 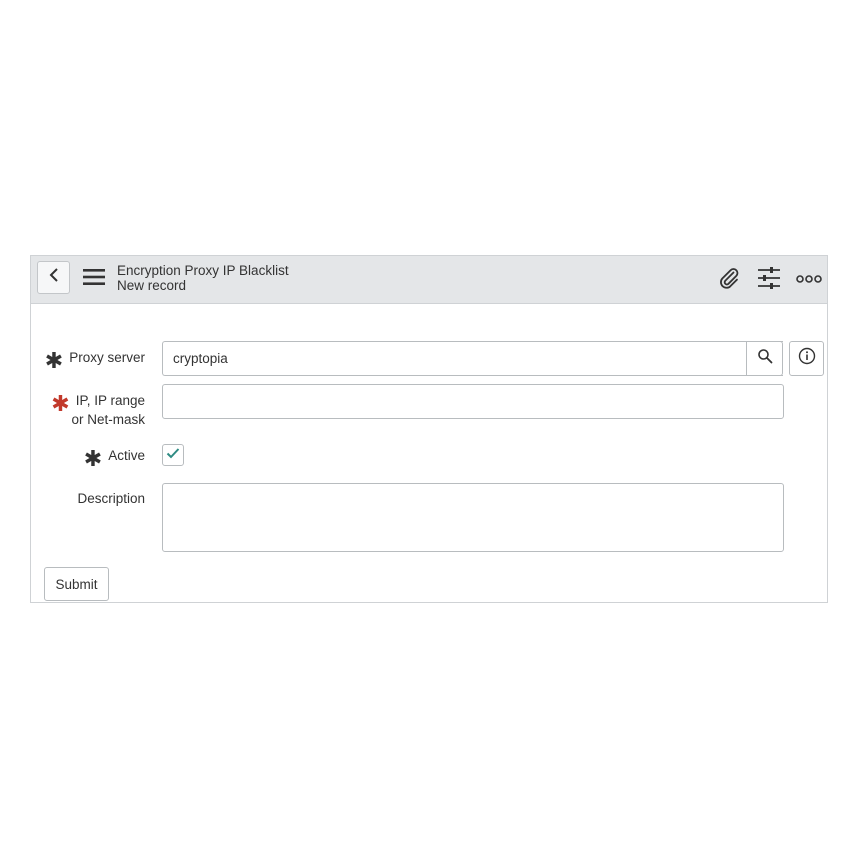 I want to click on reference-info-button, so click(x=806, y=358).